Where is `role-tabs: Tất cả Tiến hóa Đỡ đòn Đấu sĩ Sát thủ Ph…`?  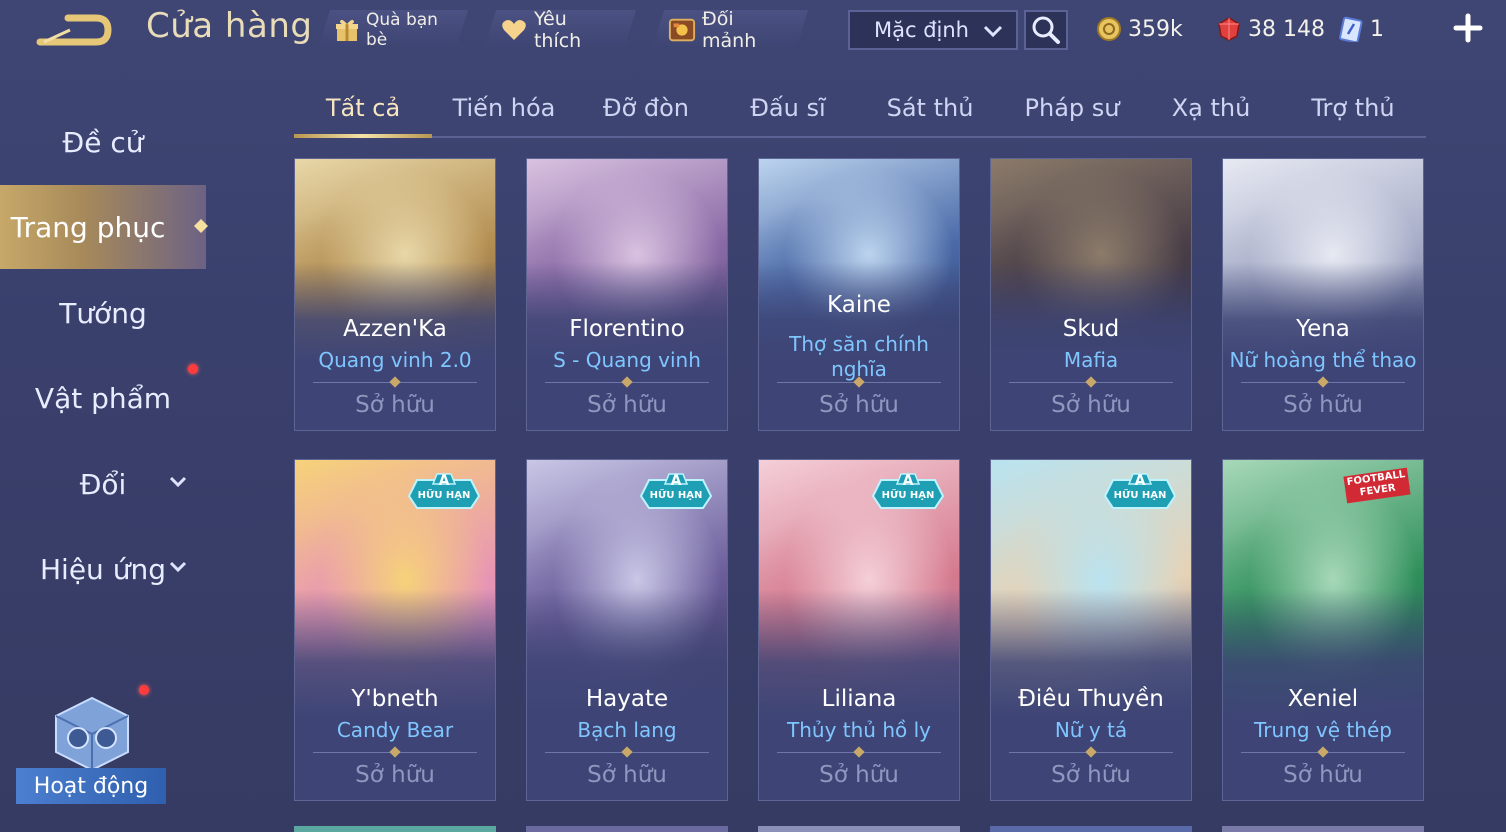
role-tabs: Tất cả Tiến hóa Đỡ đòn Đấu sĩ Sát thủ Ph… is located at coordinates (860, 110).